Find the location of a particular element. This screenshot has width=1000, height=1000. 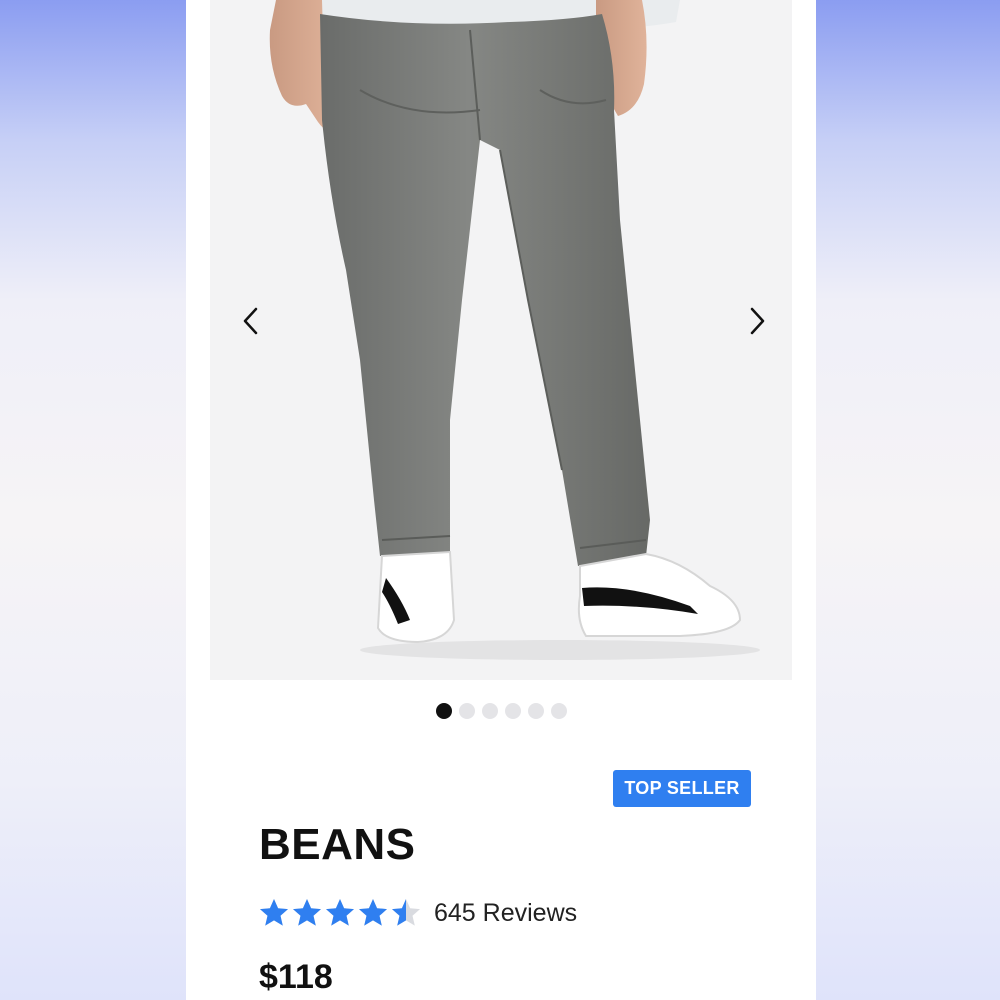

prev-image-button is located at coordinates (261, 326).